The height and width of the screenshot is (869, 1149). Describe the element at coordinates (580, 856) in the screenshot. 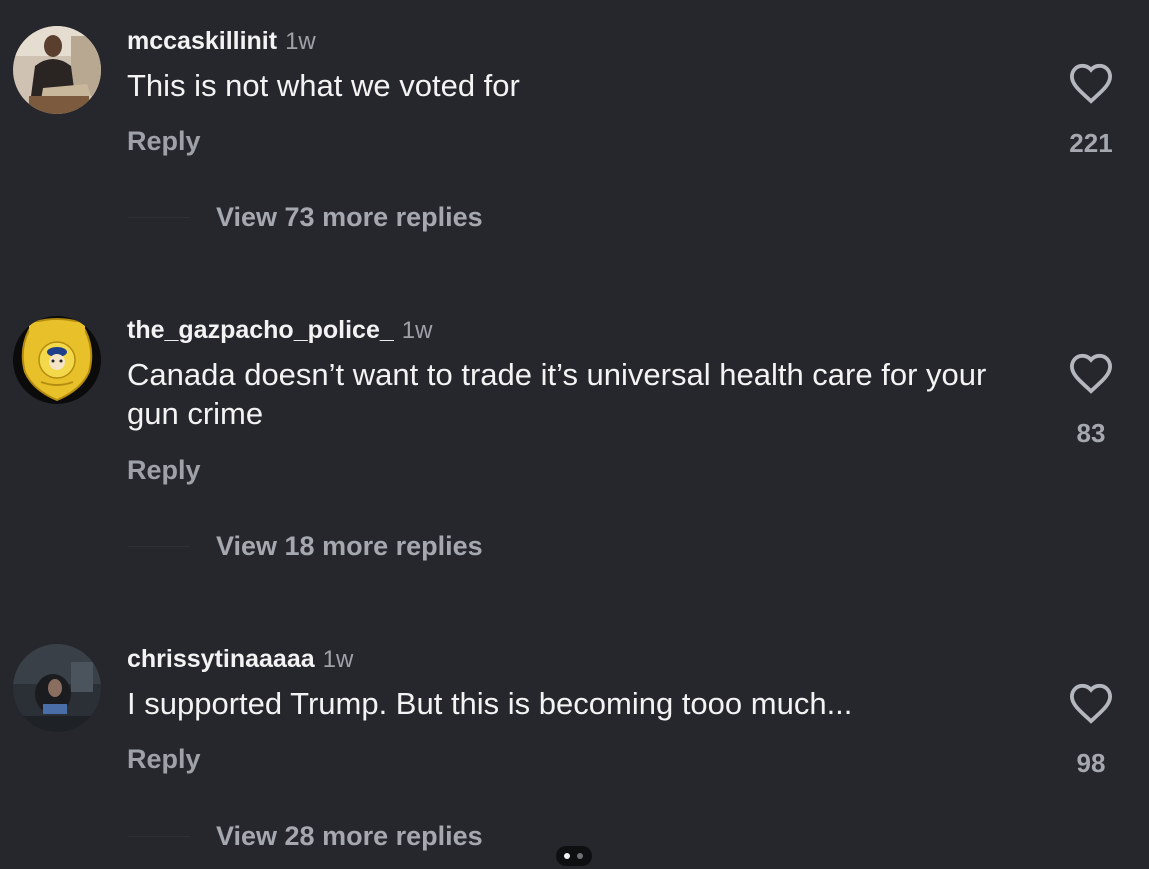

I see `page-dot` at that location.